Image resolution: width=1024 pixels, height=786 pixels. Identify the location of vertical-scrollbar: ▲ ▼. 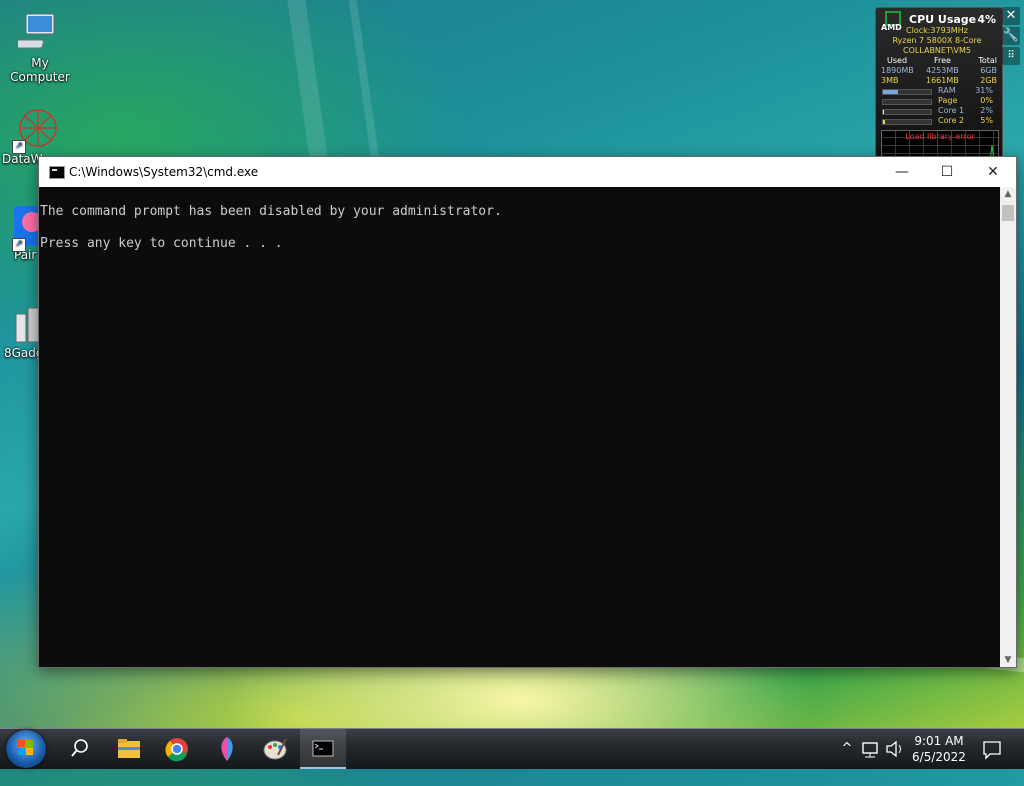
(1008, 427).